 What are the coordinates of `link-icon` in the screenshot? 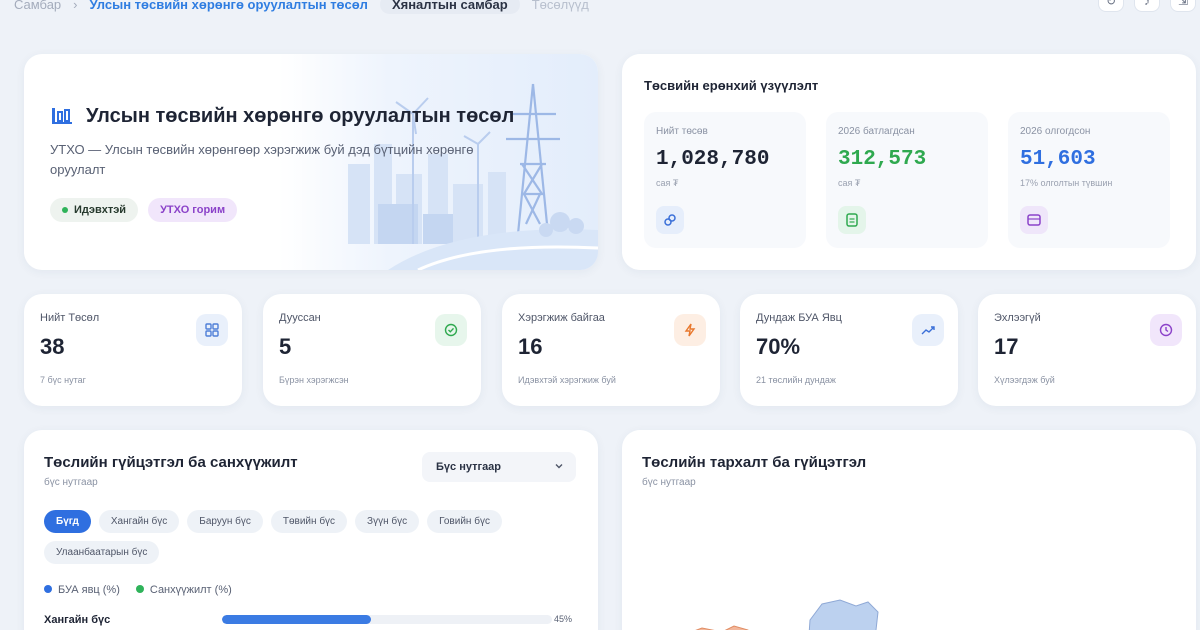 It's located at (670, 220).